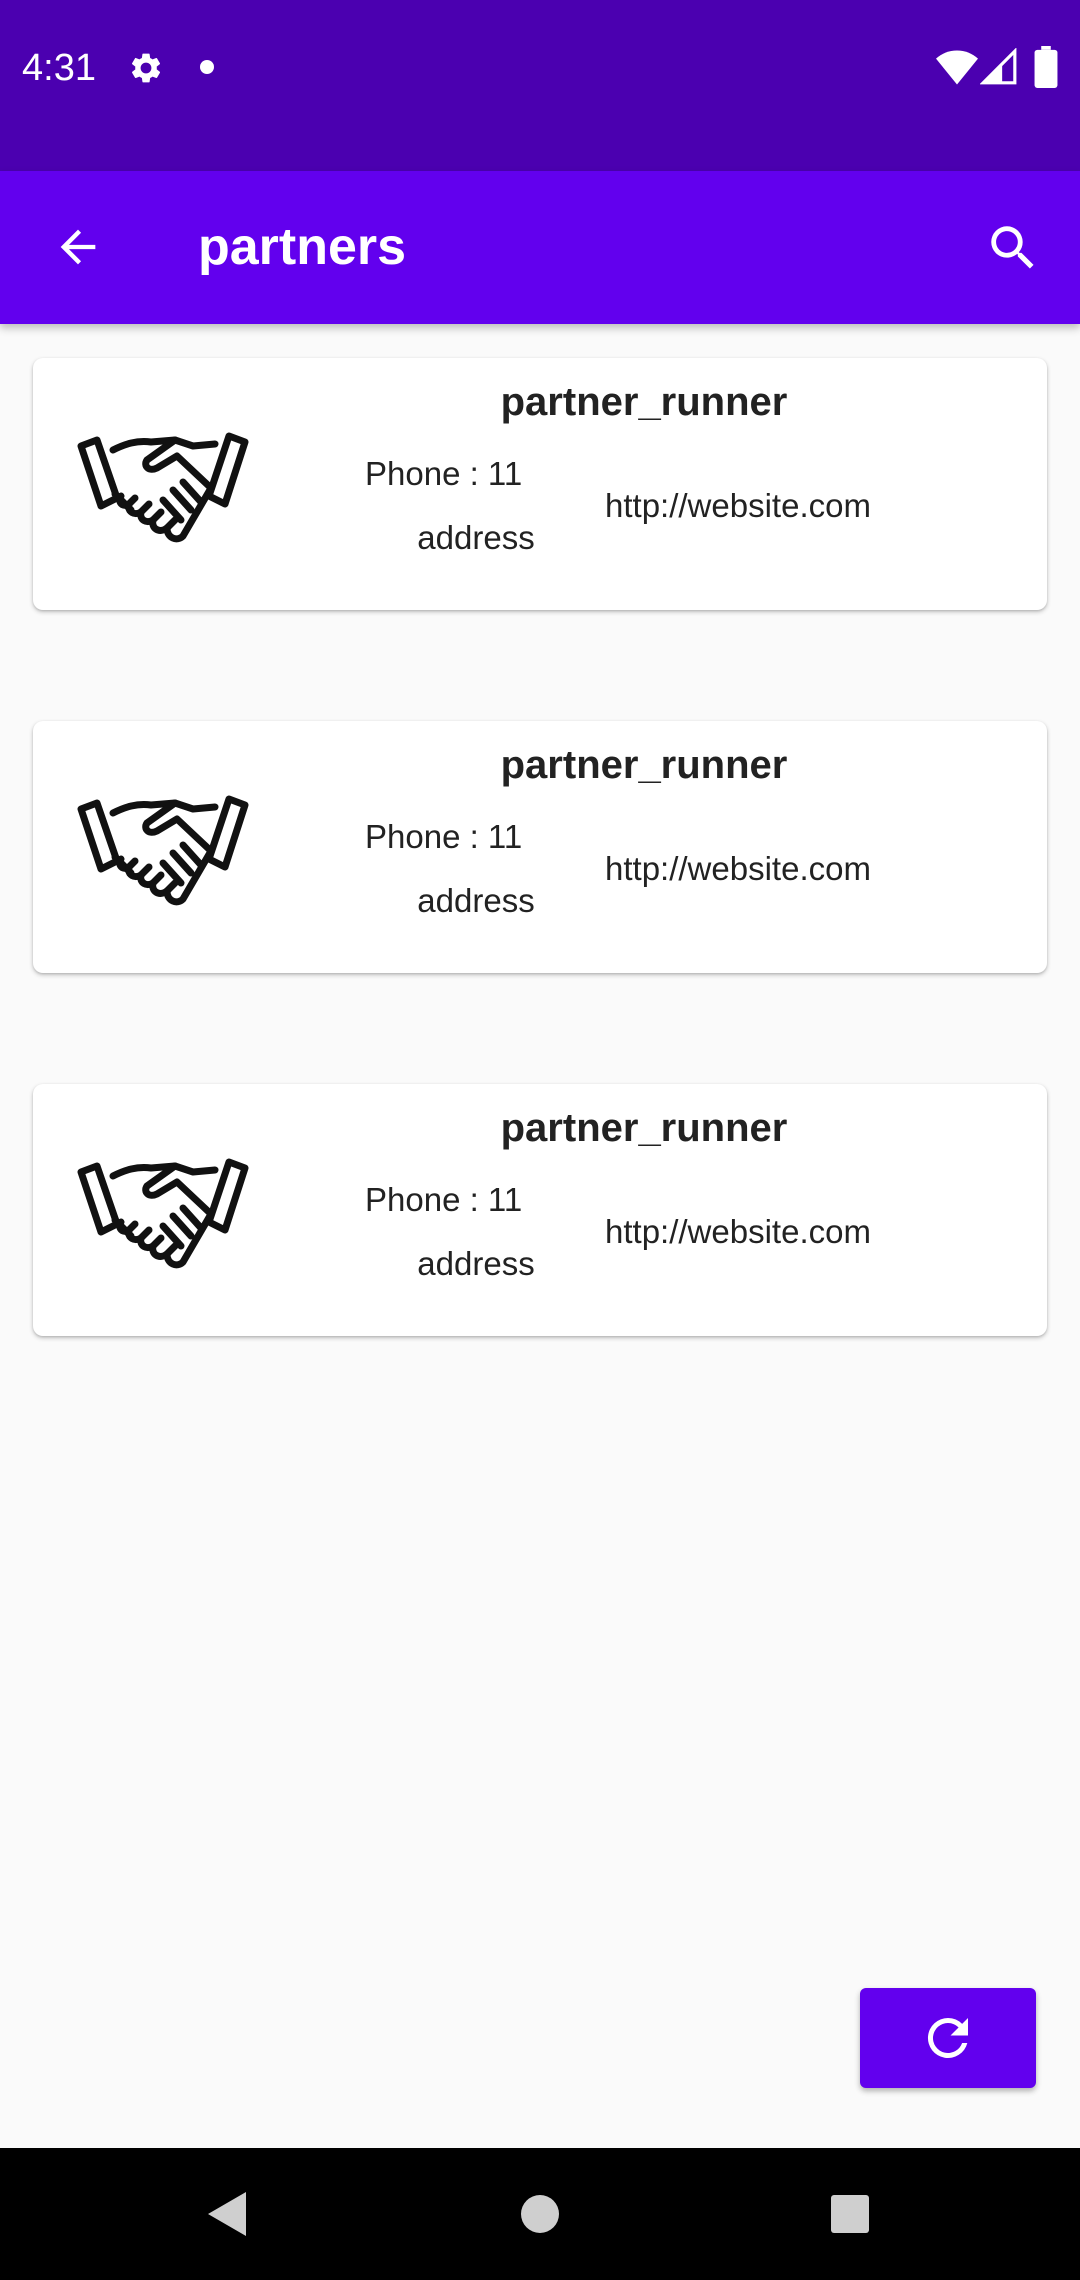  I want to click on status-time: 4:31, so click(59, 68).